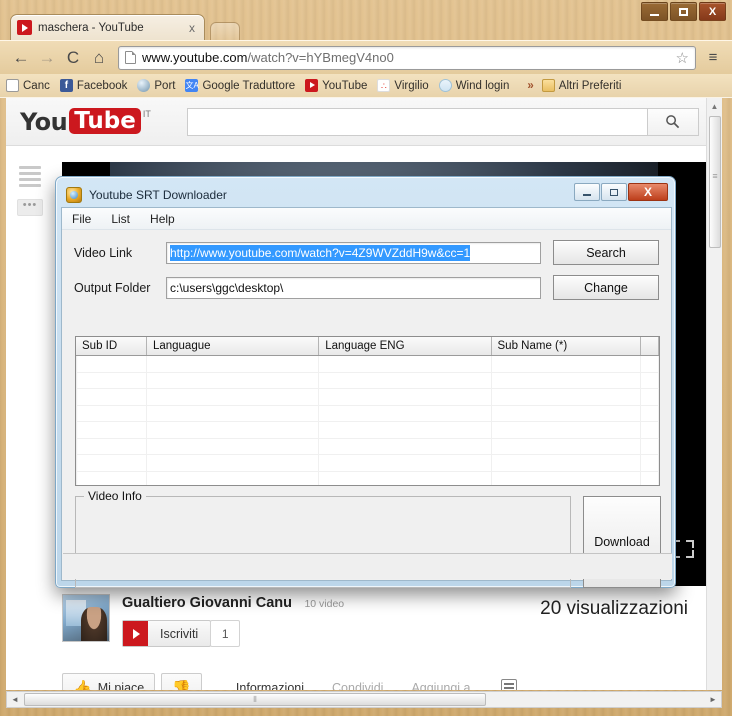  I want to click on bookmark-wind-login: Wind login, so click(473, 85).